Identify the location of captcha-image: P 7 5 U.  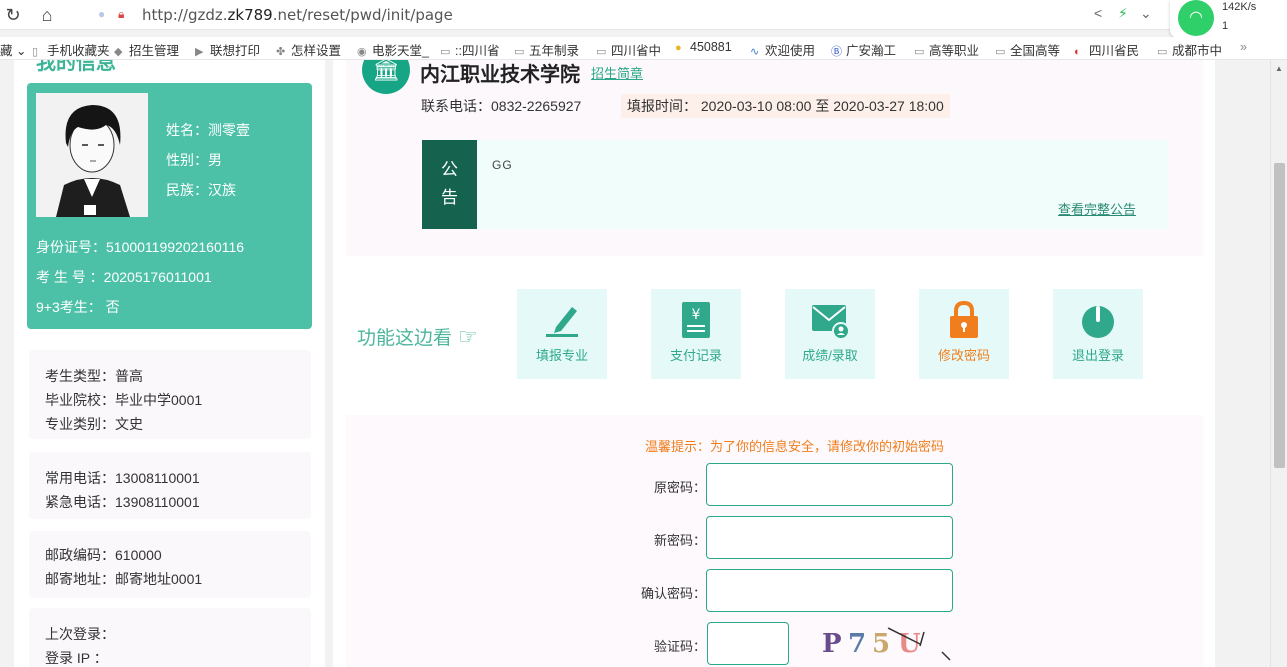
(883, 641).